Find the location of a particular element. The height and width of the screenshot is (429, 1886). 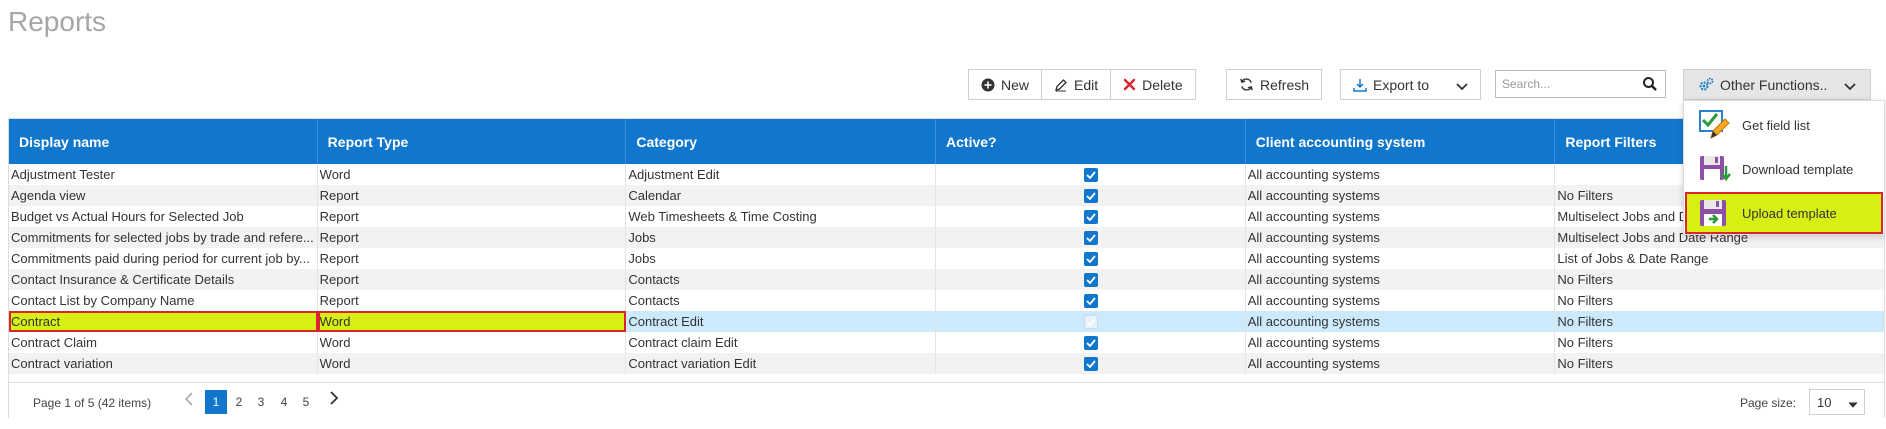

search-box is located at coordinates (1580, 84).